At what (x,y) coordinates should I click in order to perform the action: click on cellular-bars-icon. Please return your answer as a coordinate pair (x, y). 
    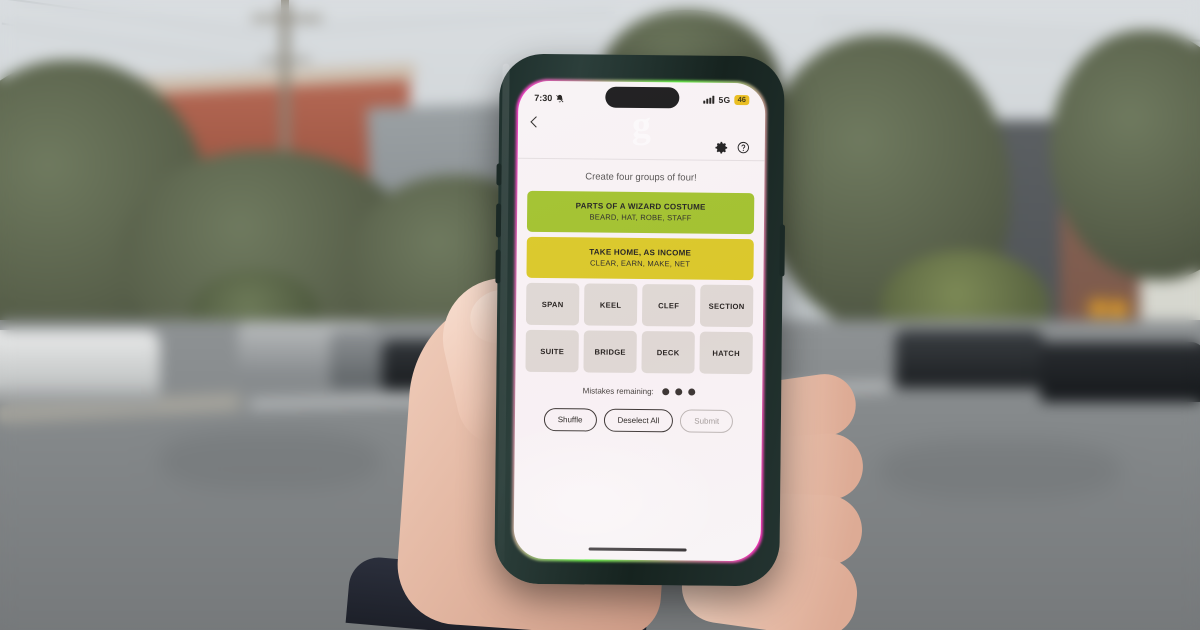
    Looking at the image, I should click on (709, 99).